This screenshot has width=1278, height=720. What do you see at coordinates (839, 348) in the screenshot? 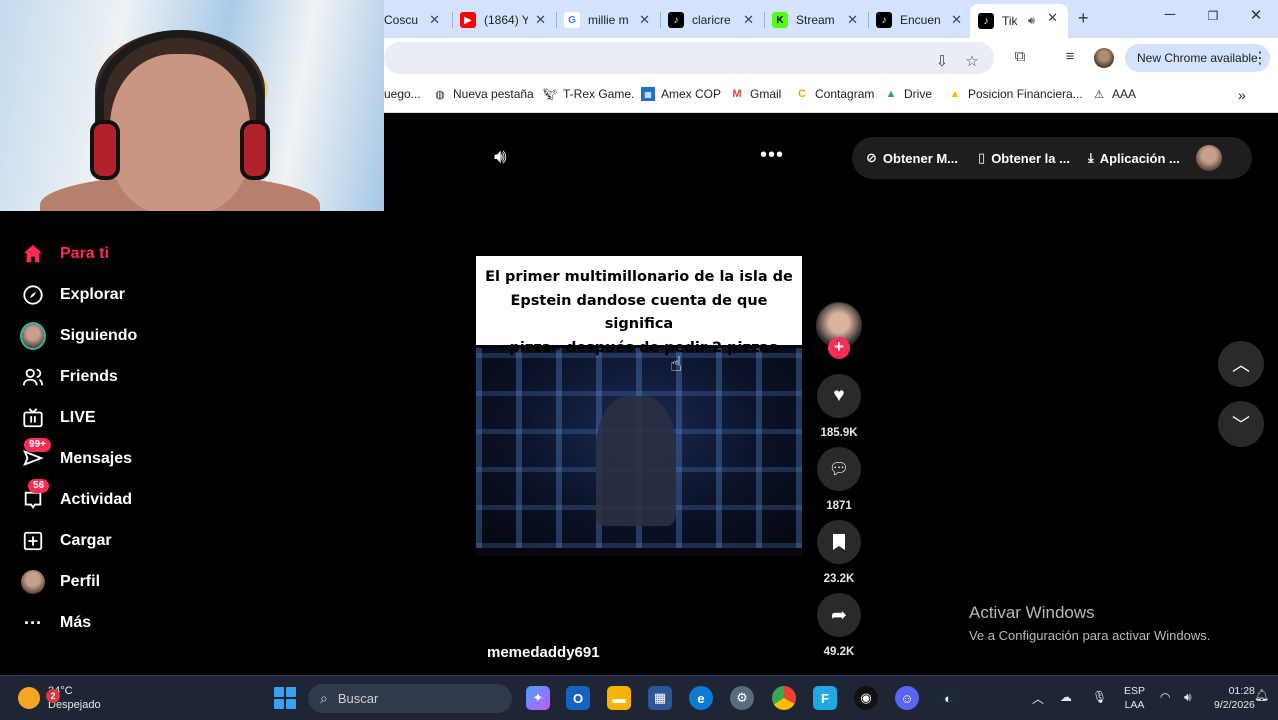
I see `follow-plus-icon: +` at bounding box center [839, 348].